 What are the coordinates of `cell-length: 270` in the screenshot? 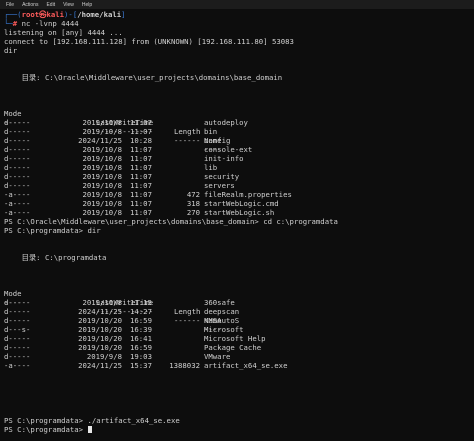 It's located at (193, 212).